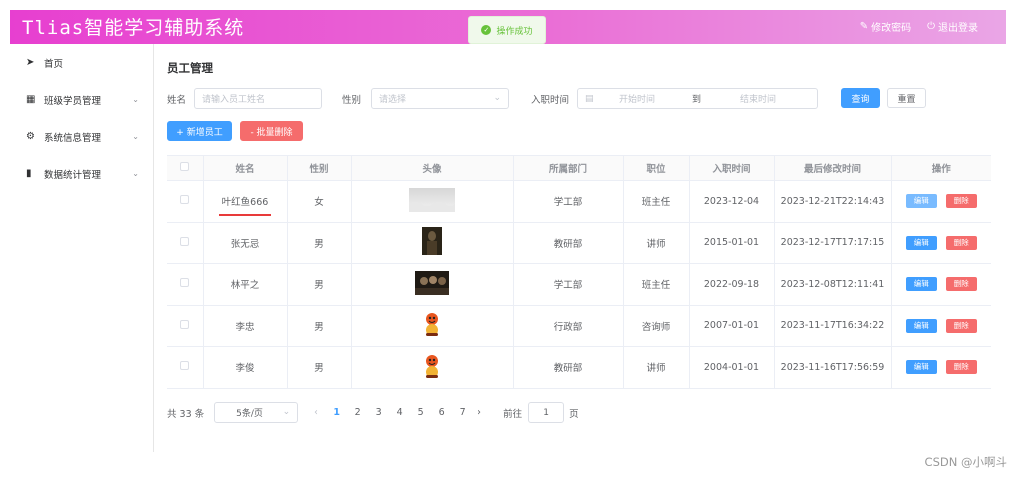  I want to click on employee-updated: 2023-12-21T22:14:43, so click(833, 201).